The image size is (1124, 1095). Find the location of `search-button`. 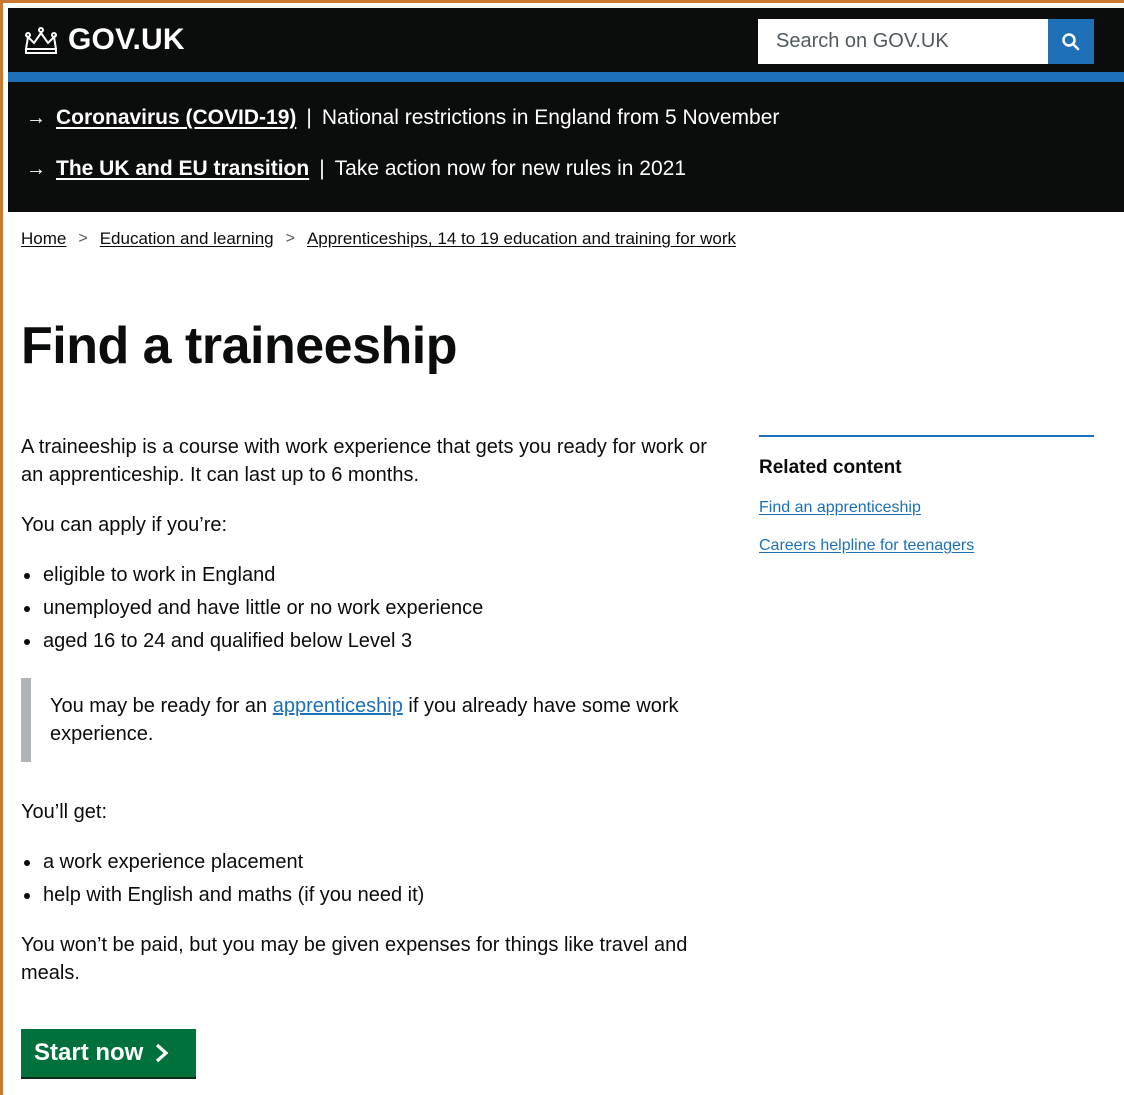

search-button is located at coordinates (1071, 41).